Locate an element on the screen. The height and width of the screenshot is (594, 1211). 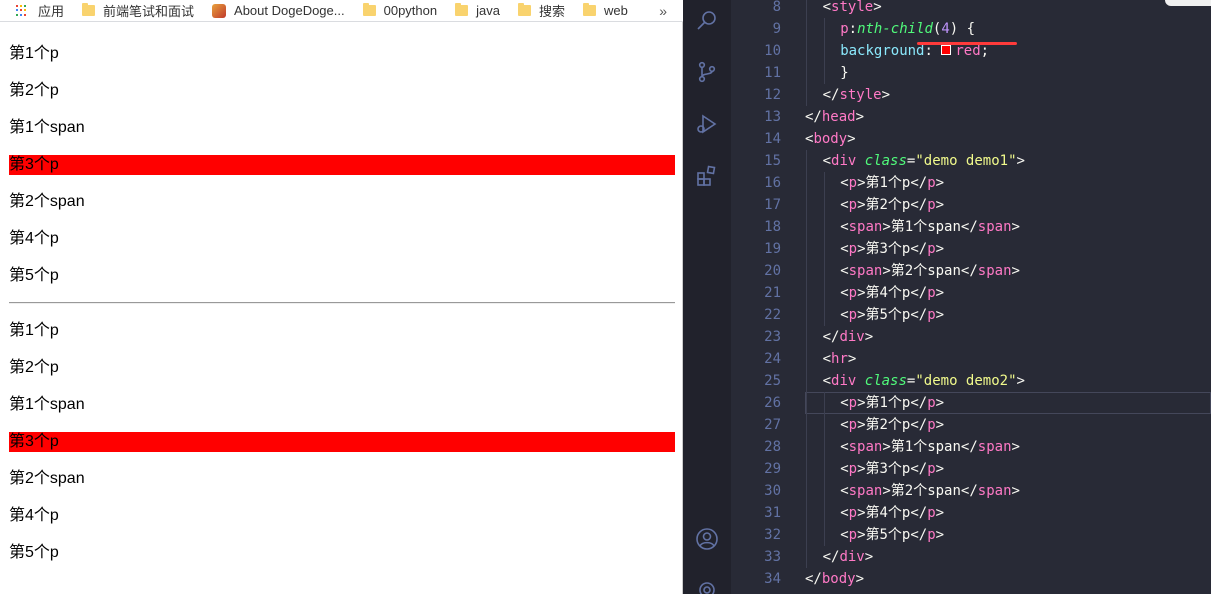
code-line: 21 <p>第4个p</p> is located at coordinates (971, 293).